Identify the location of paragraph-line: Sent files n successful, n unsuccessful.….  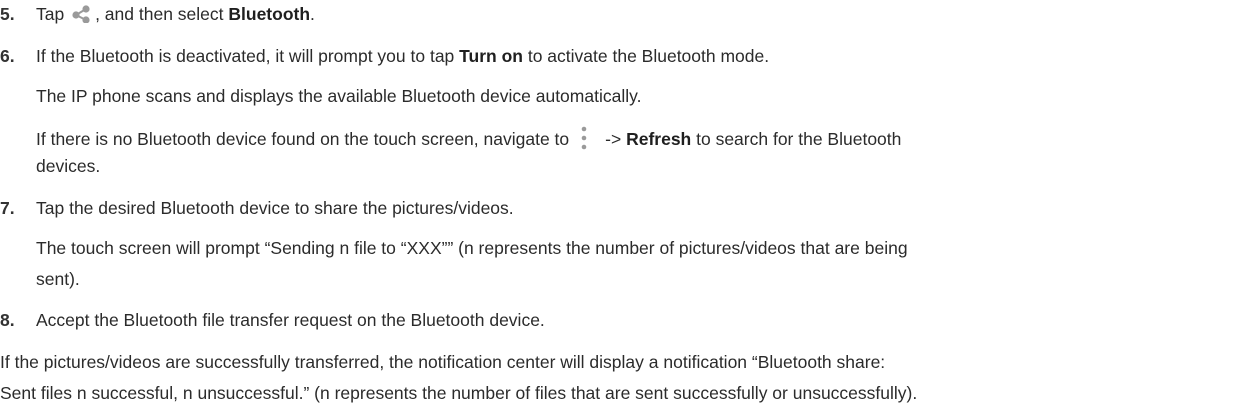
(459, 393).